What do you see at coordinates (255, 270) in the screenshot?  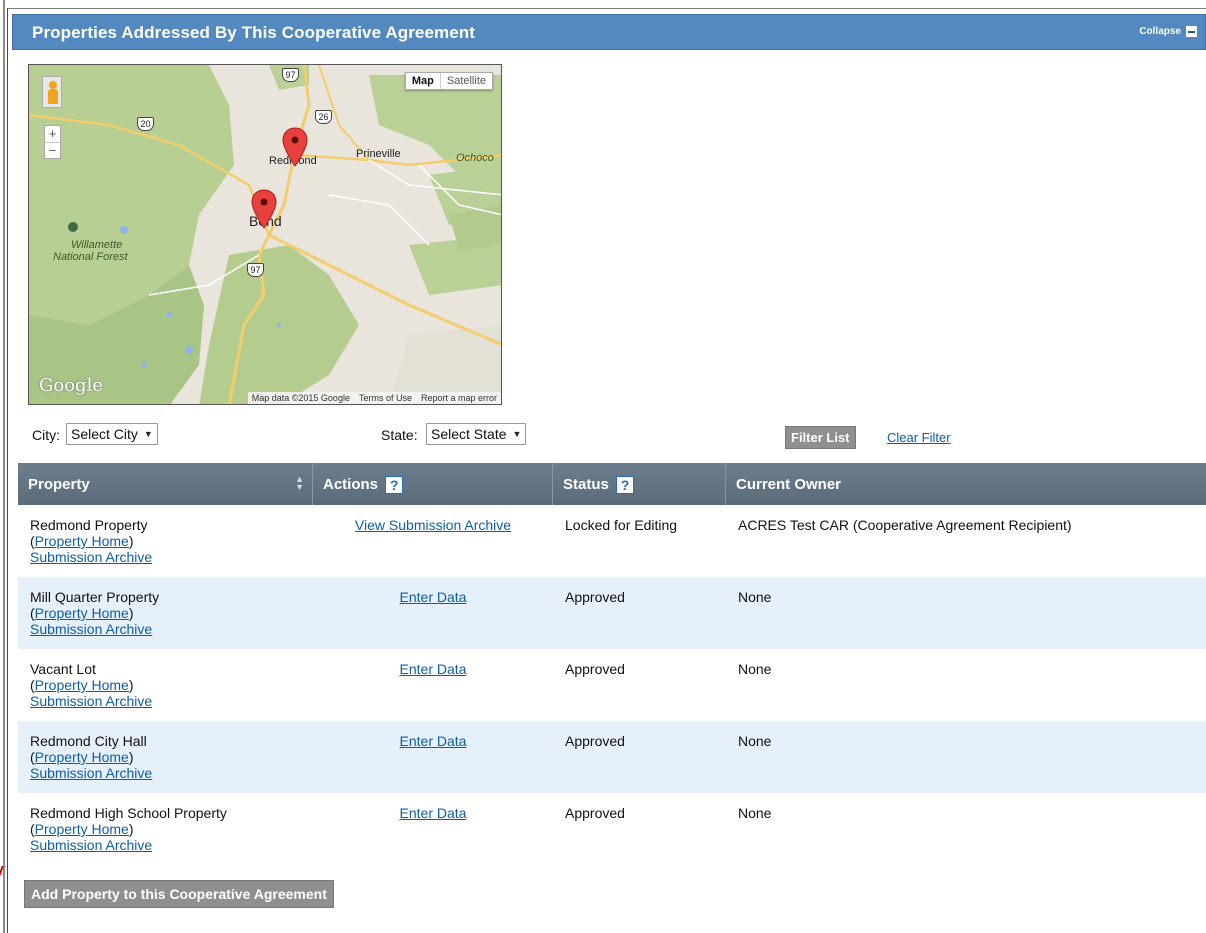 I see `highway-97-south-shield: 97` at bounding box center [255, 270].